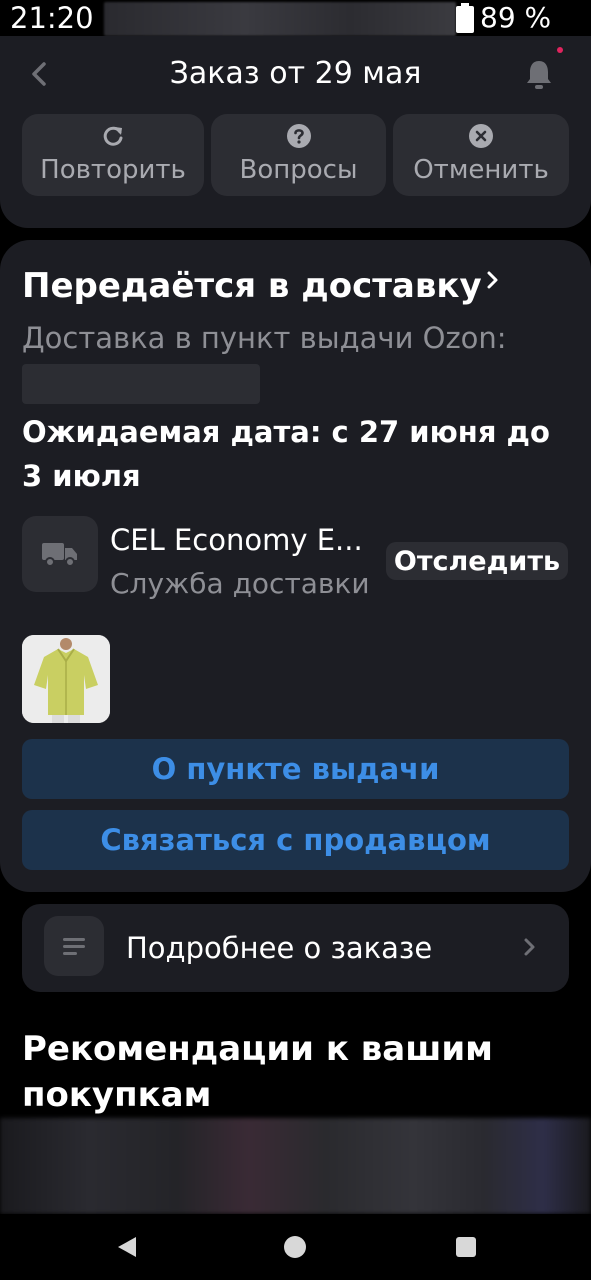 This screenshot has width=591, height=1280. I want to click on order-details-row: Подробнее о заказе, so click(295, 948).